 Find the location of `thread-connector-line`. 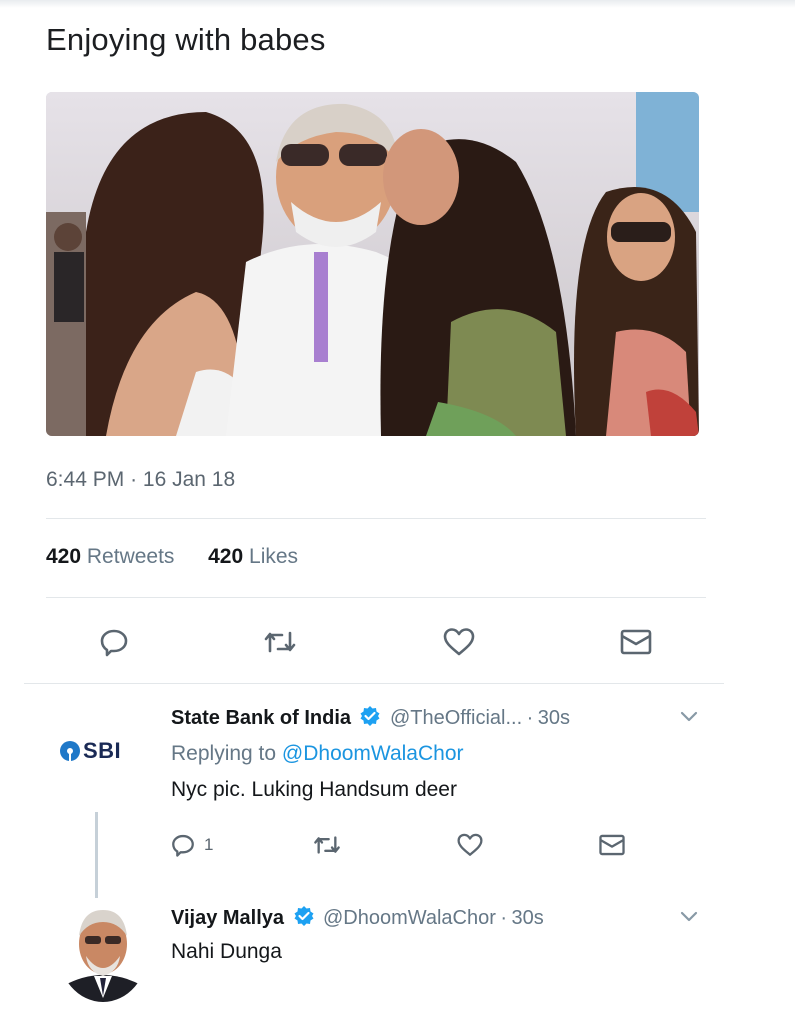

thread-connector-line is located at coordinates (96, 855).